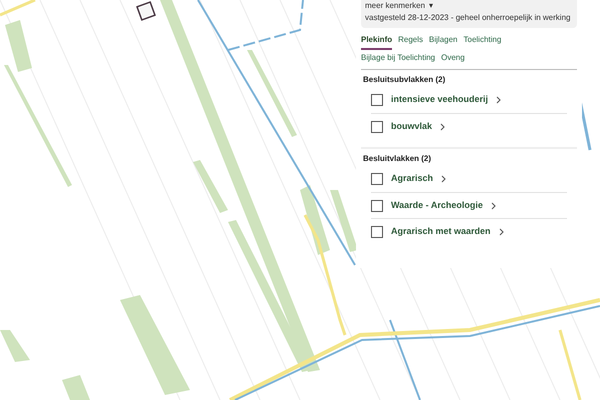 The height and width of the screenshot is (400, 600). Describe the element at coordinates (411, 127) in the screenshot. I see `layer-link: bouwvlak` at that location.